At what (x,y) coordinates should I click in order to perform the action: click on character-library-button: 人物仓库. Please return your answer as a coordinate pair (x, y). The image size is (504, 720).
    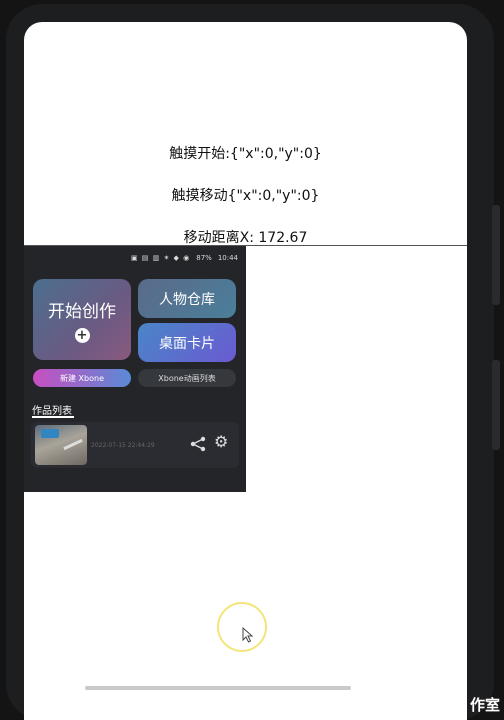
    Looking at the image, I should click on (187, 298).